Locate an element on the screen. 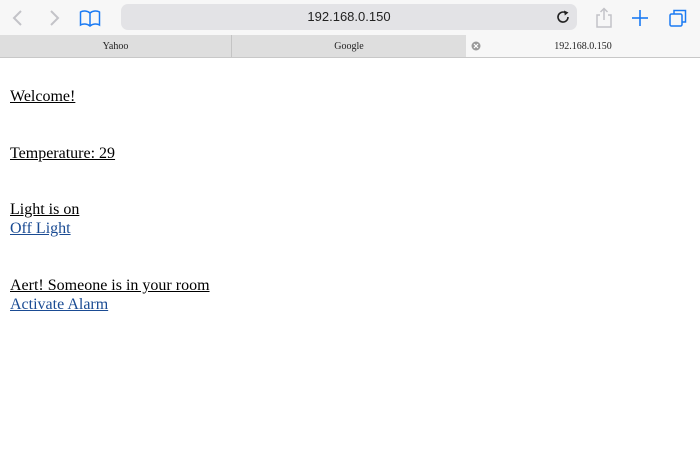  plus-icon is located at coordinates (640, 18).